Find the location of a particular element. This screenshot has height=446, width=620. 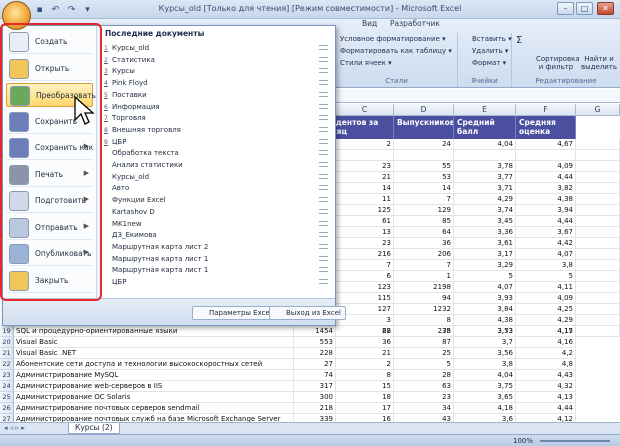

cell-d: 28 is located at coordinates (424, 375).